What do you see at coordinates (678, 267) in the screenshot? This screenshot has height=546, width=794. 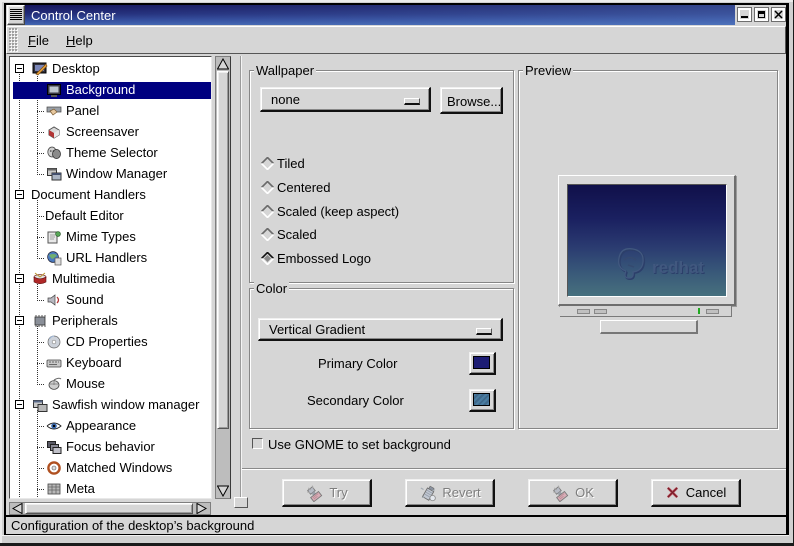 I see `svg-text: redhat` at bounding box center [678, 267].